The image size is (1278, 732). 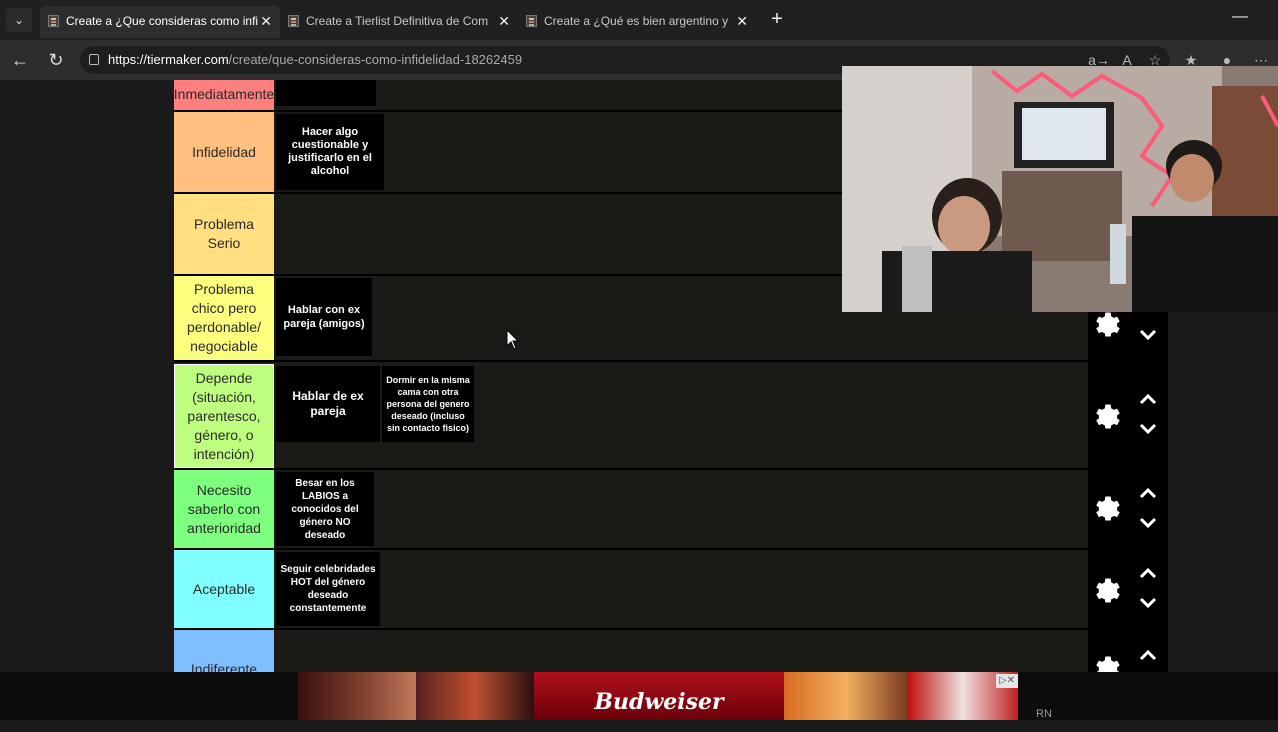 I want to click on tier-row-indiferente: Indiferente, so click(x=631, y=651).